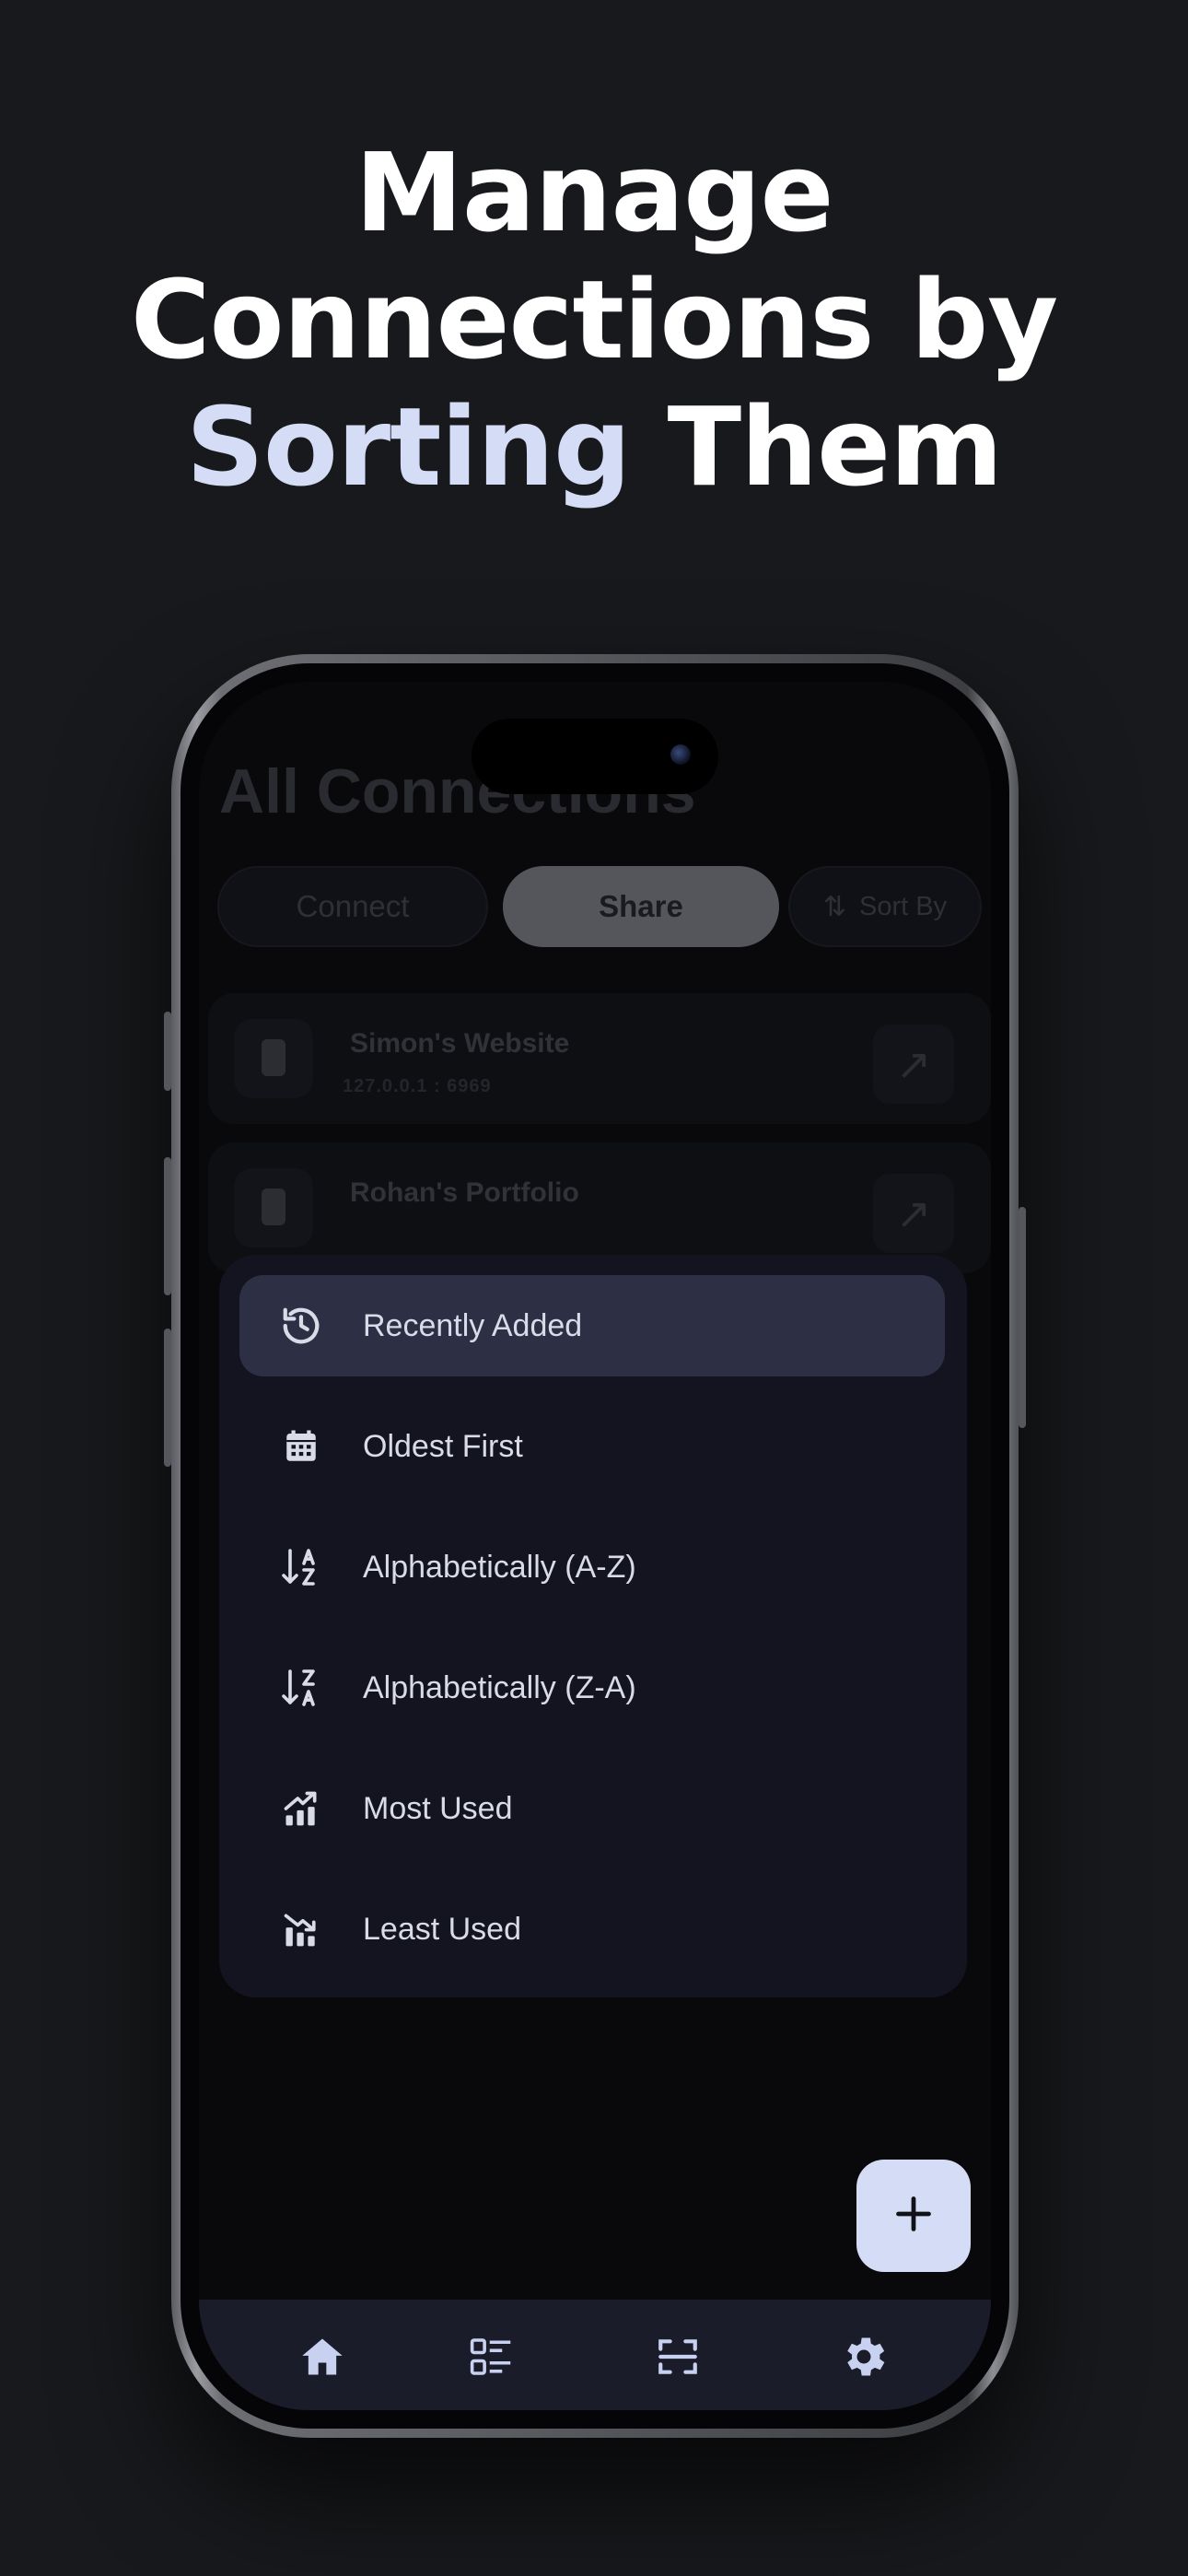 Image resolution: width=1188 pixels, height=2576 pixels. I want to click on dynamic-island, so click(595, 756).